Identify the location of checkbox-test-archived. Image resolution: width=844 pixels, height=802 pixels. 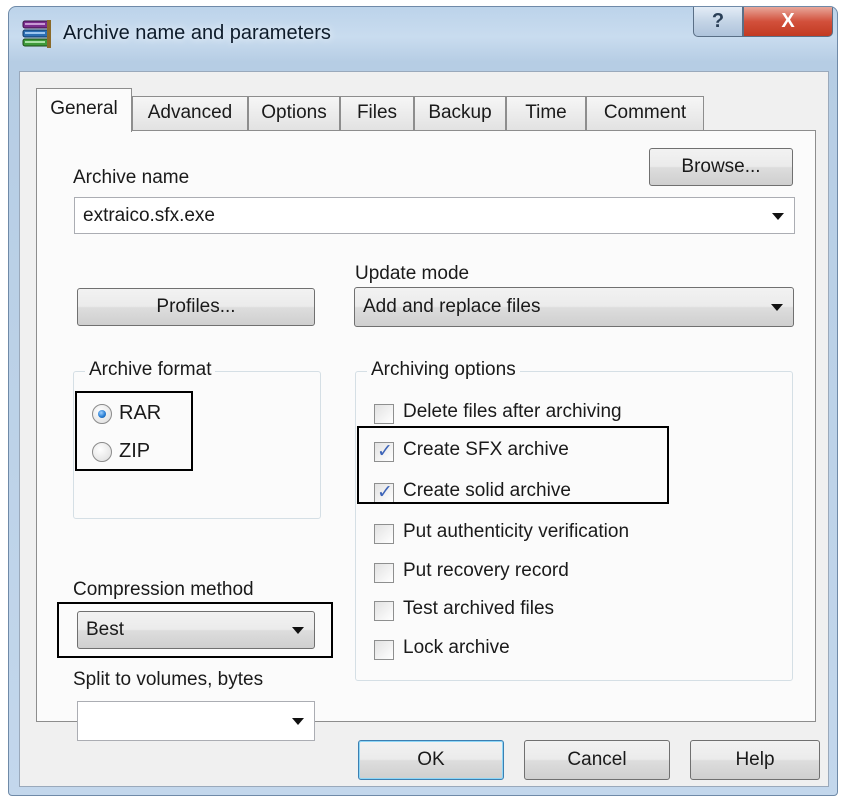
(384, 611).